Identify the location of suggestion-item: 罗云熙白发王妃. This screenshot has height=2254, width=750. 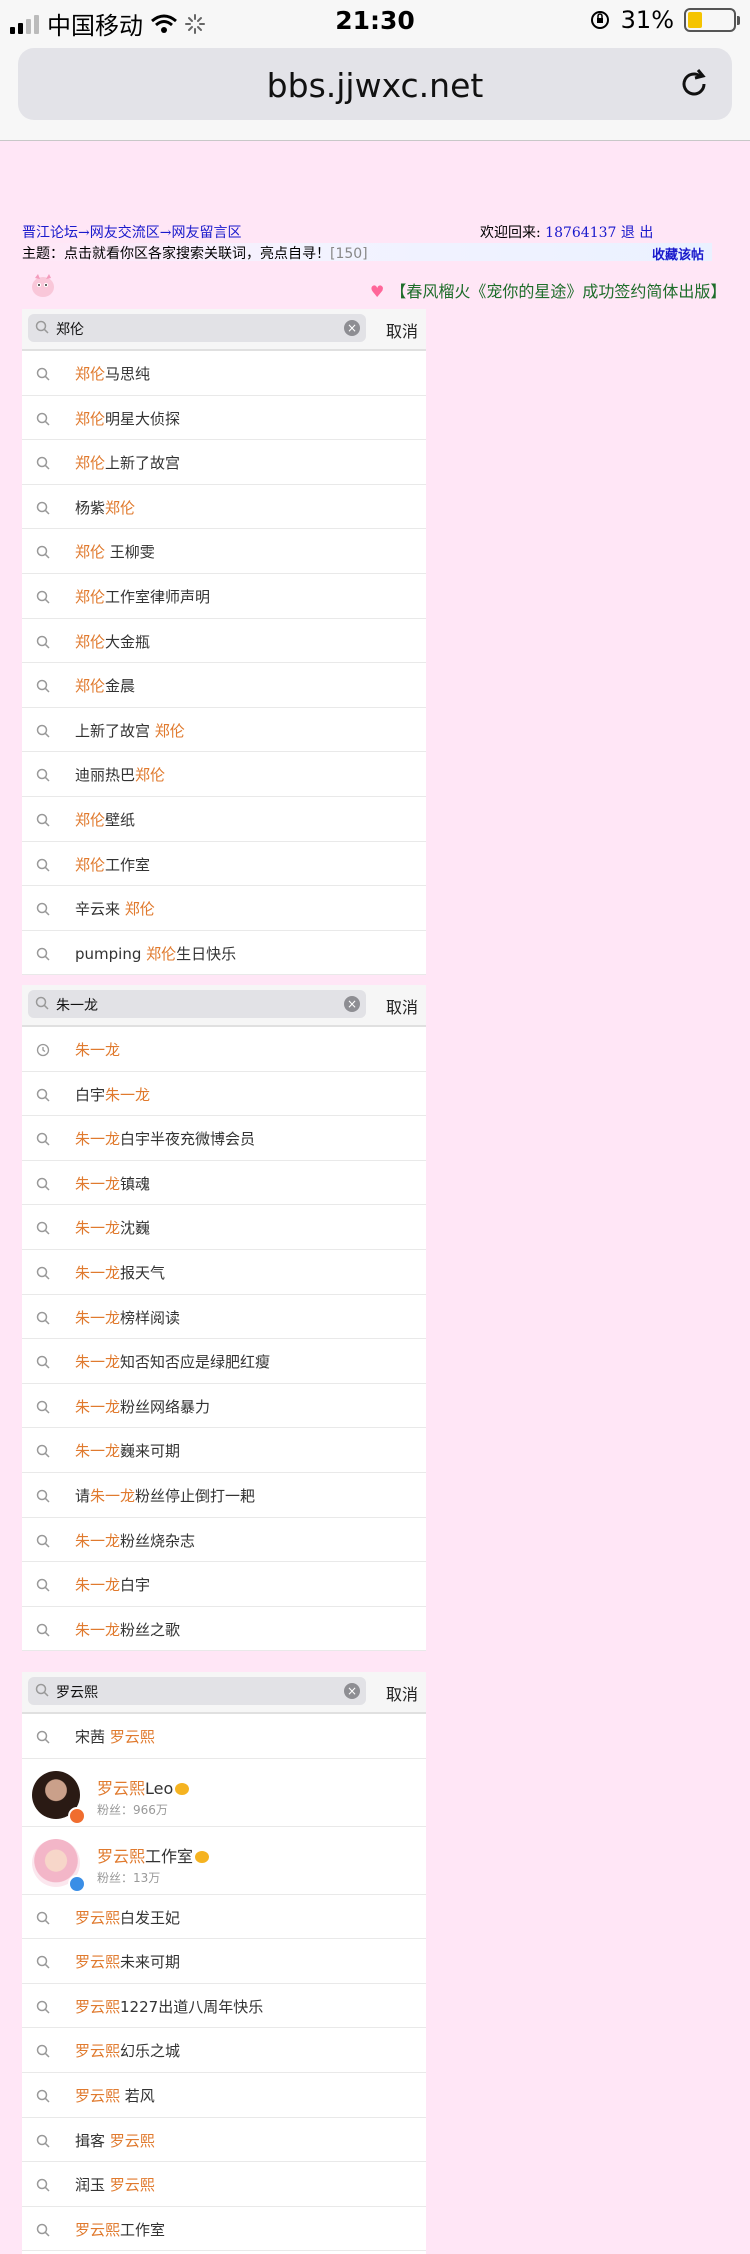
(224, 1917).